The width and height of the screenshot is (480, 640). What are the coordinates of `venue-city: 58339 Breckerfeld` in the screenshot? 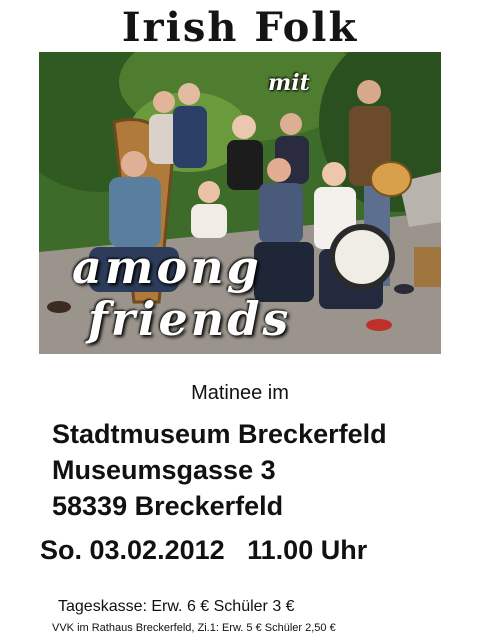 It's located at (168, 506).